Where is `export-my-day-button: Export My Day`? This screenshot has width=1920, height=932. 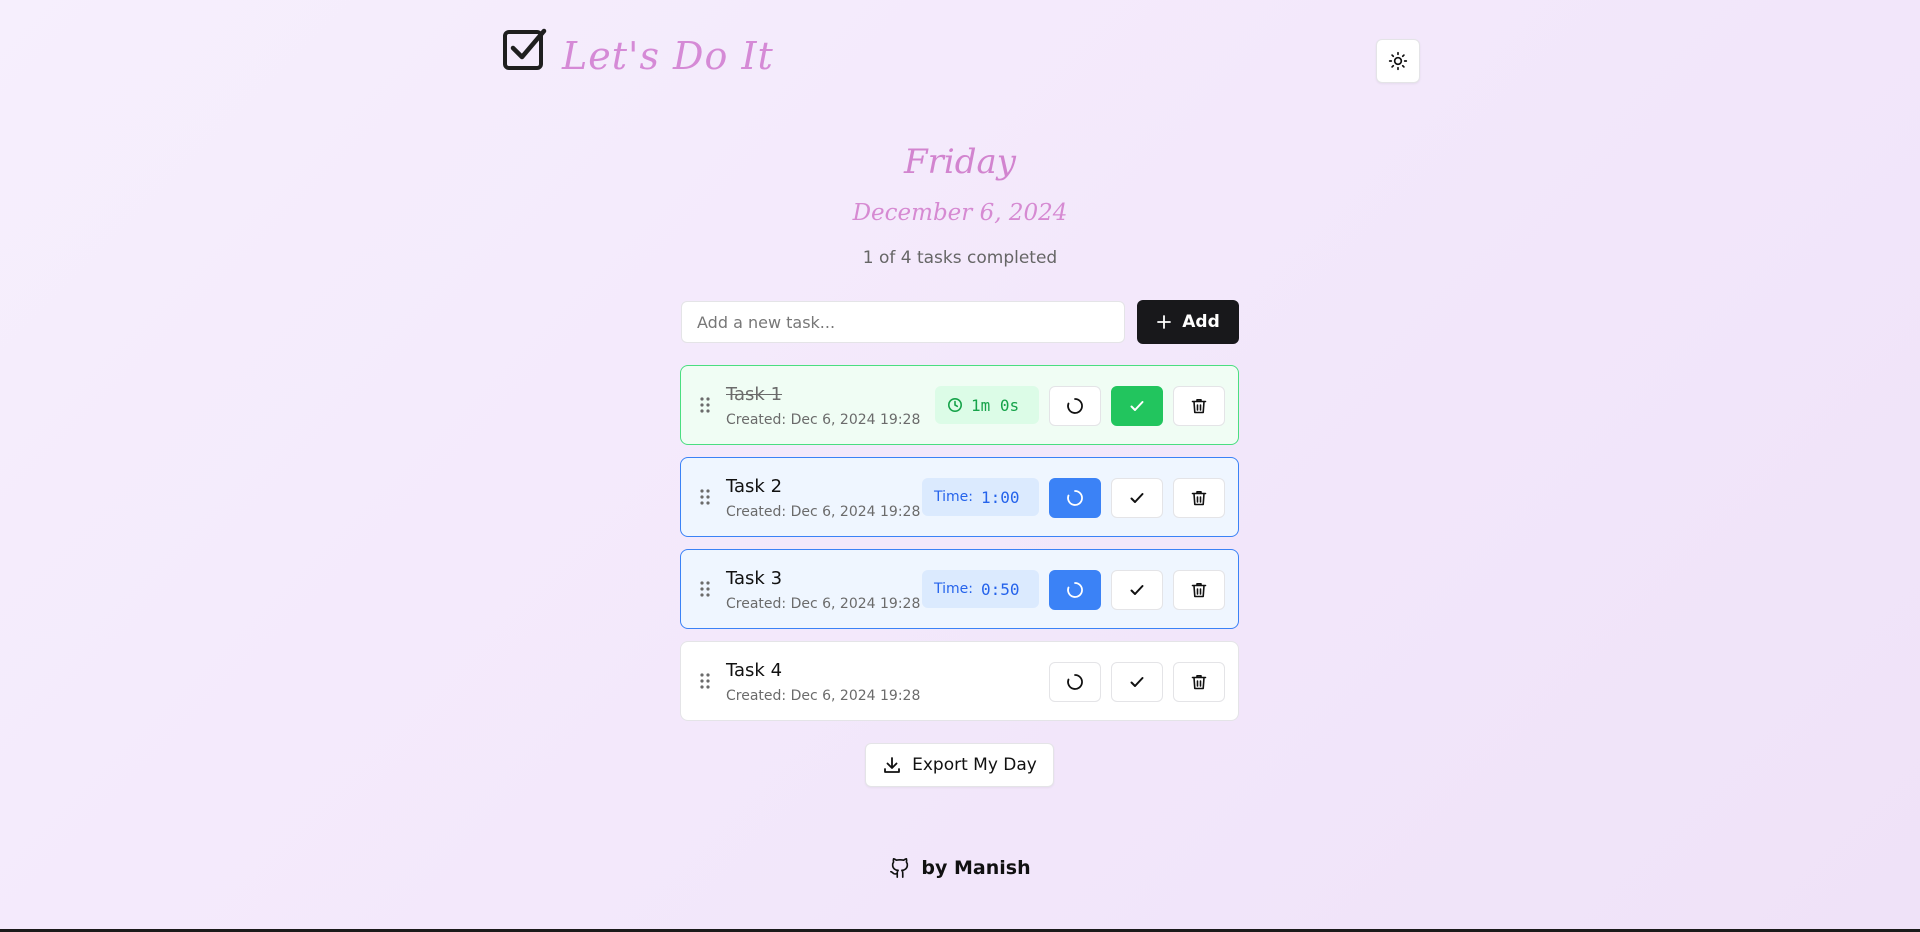 export-my-day-button: Export My Day is located at coordinates (959, 765).